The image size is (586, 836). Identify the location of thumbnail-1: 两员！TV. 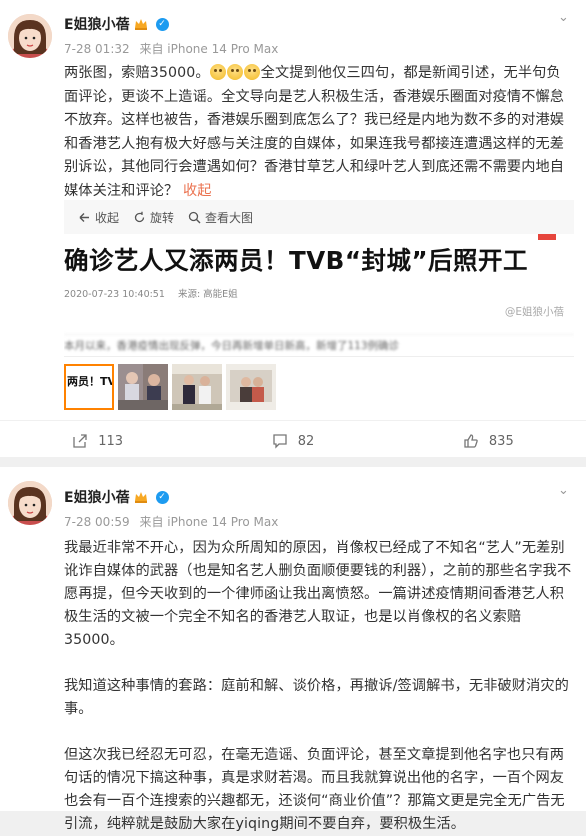
(89, 387).